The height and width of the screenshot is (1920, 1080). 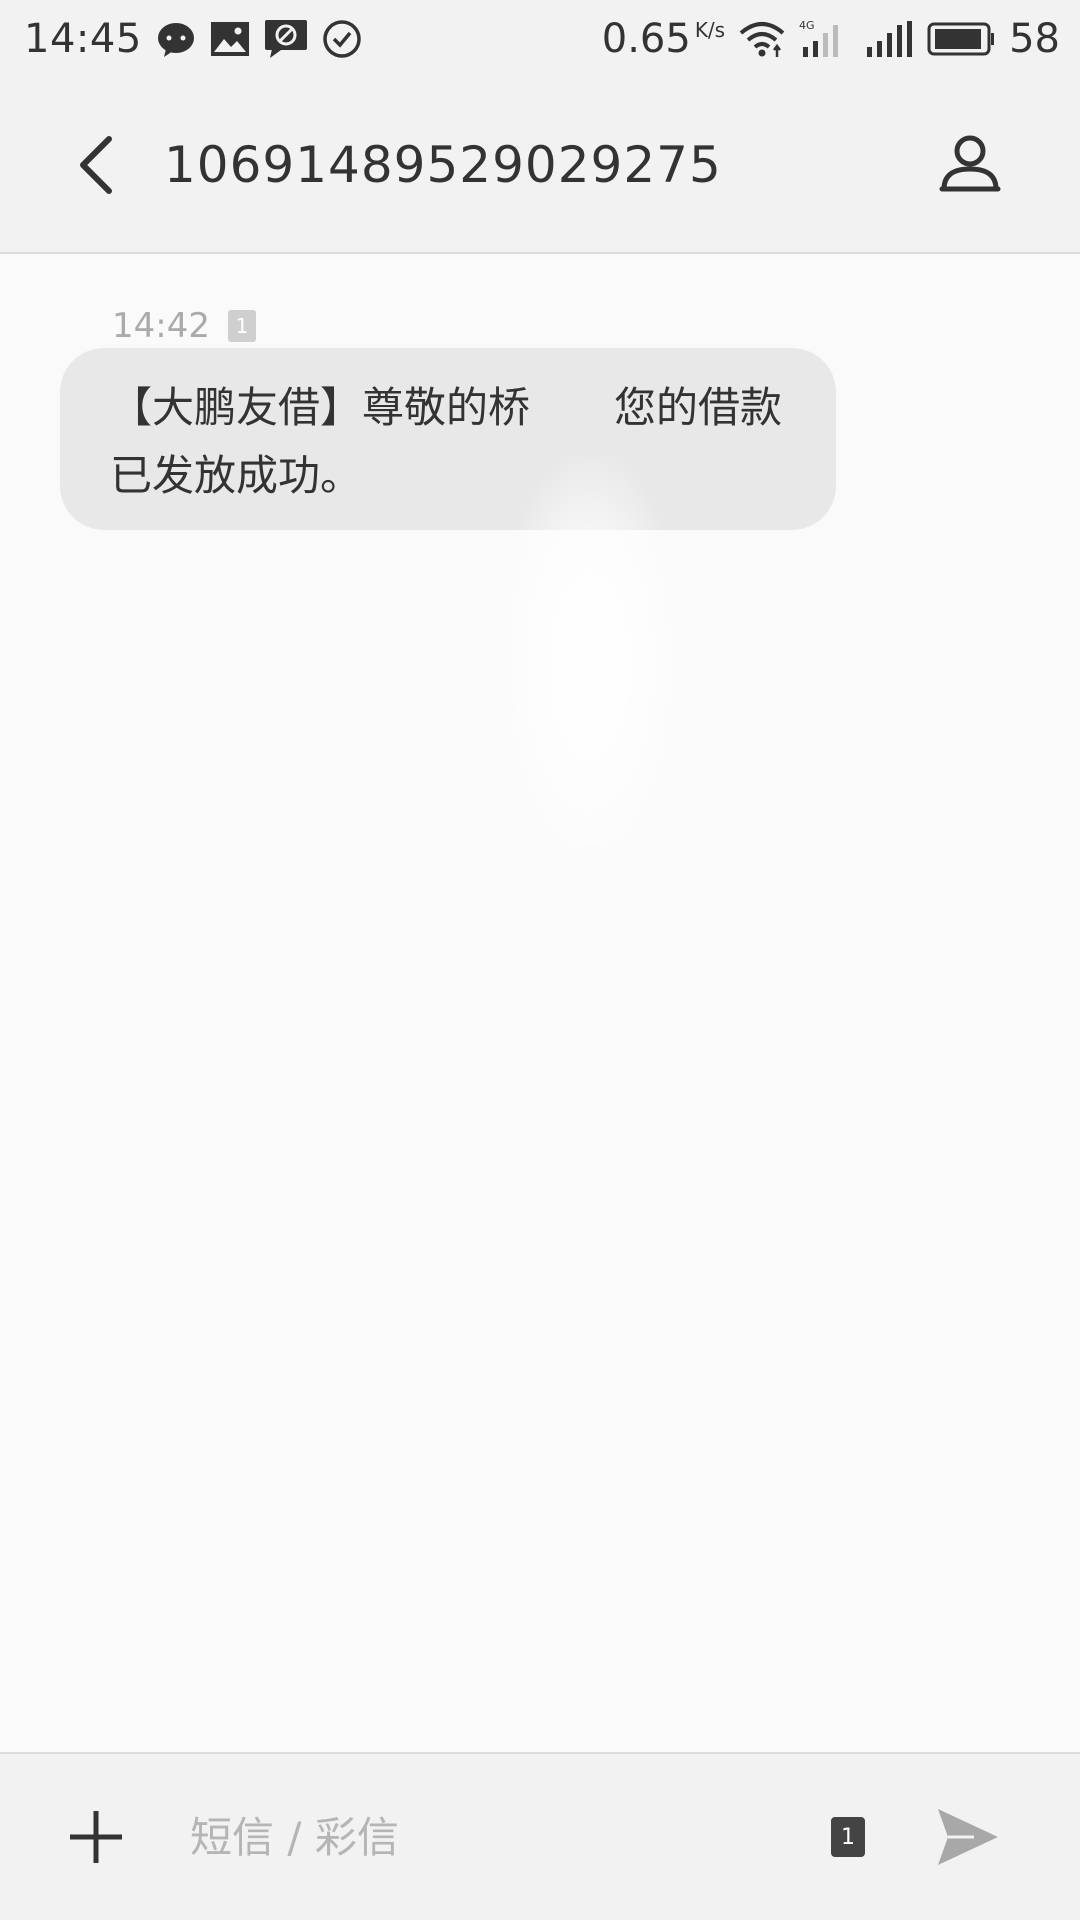 I want to click on sim-select-button: 1, so click(x=848, y=1837).